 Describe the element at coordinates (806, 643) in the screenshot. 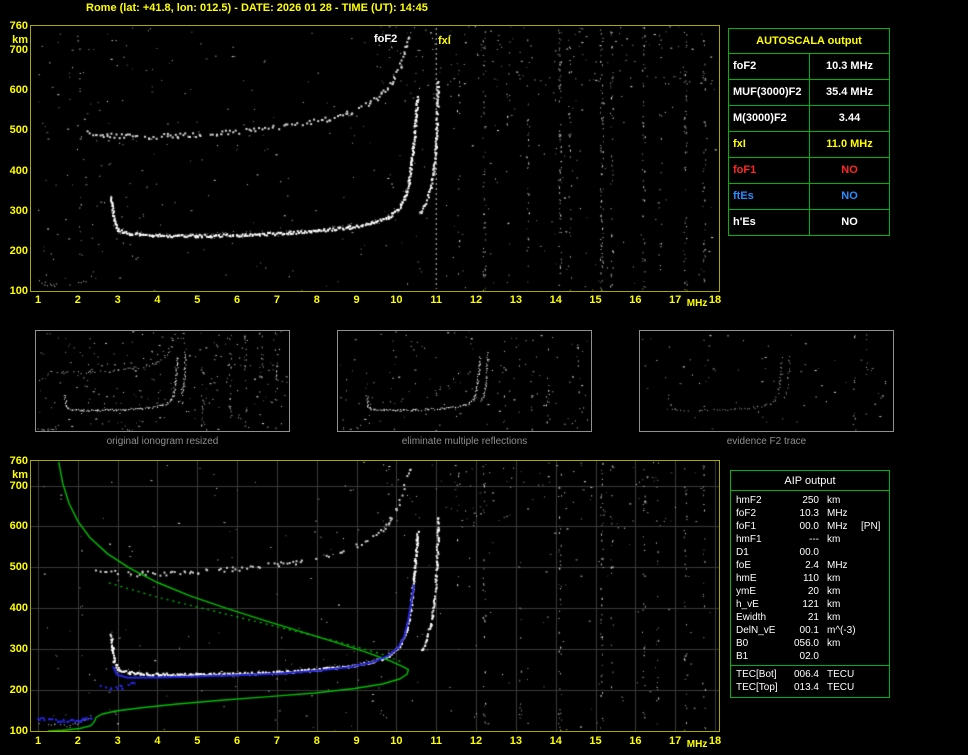

I see `aip-param-value: 056.0` at that location.